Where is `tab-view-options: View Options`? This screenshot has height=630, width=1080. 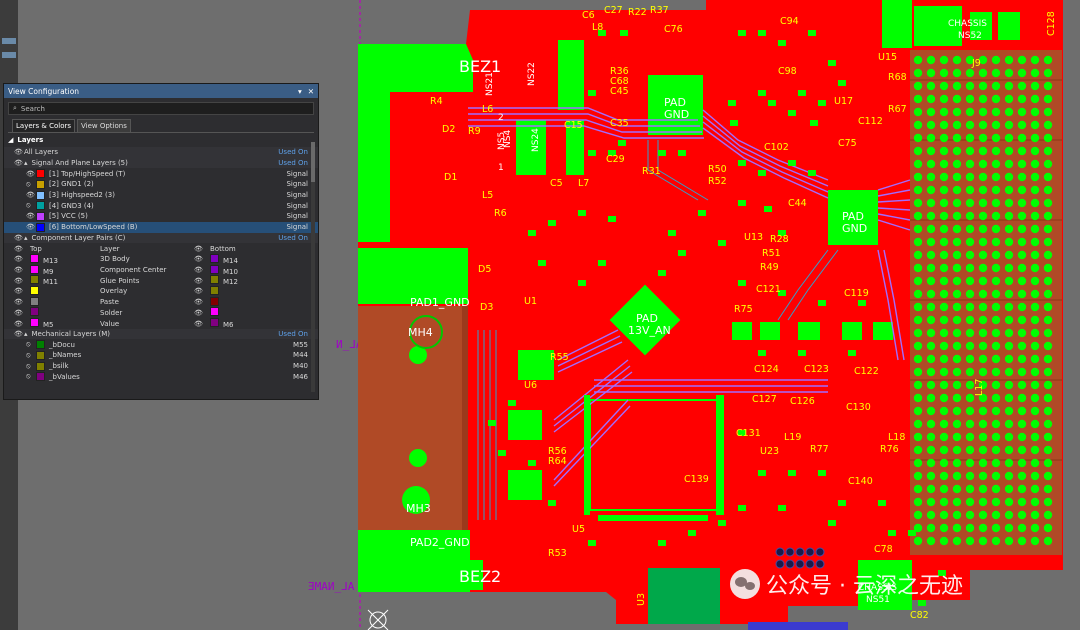 tab-view-options: View Options is located at coordinates (104, 125).